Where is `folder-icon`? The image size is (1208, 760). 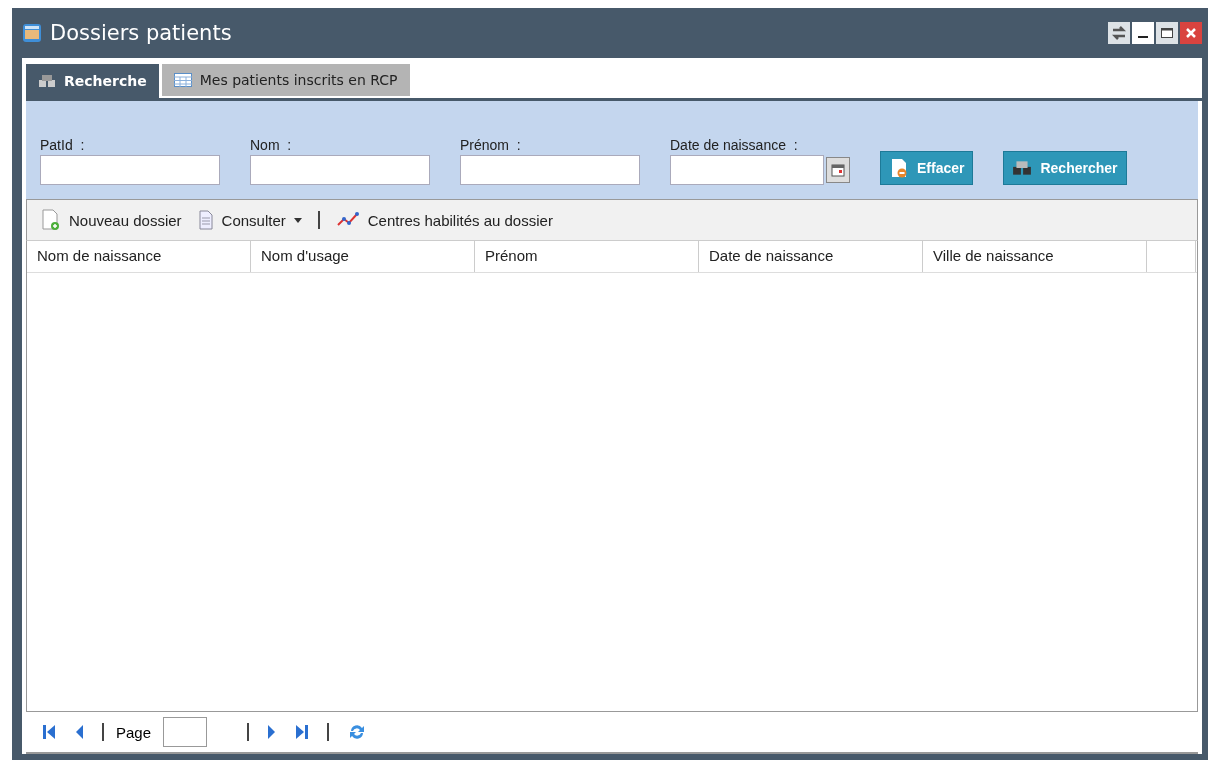 folder-icon is located at coordinates (32, 33).